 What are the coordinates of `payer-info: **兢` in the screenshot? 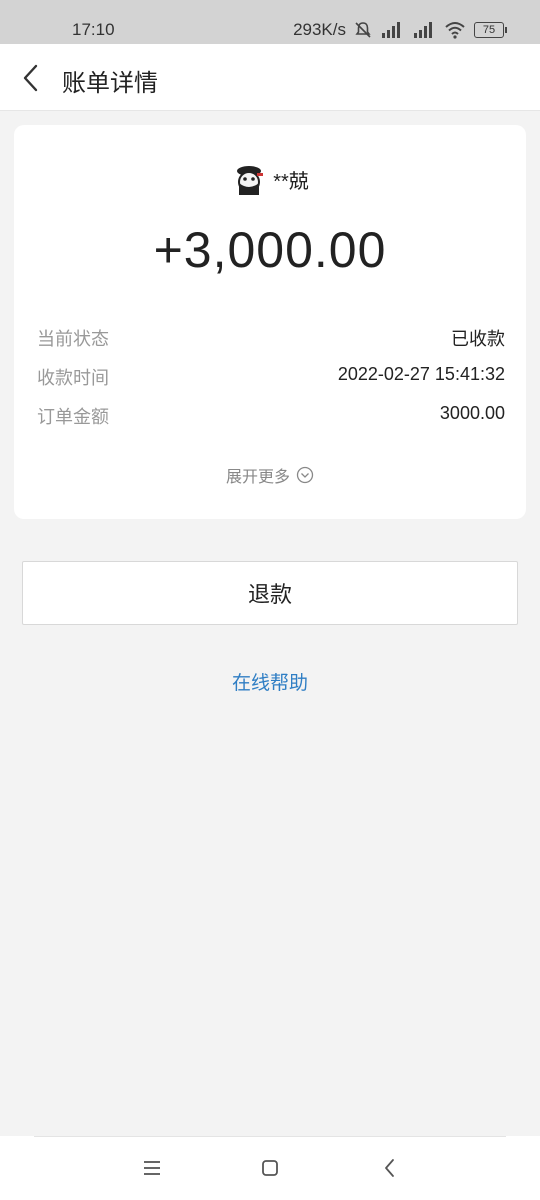 It's located at (270, 179).